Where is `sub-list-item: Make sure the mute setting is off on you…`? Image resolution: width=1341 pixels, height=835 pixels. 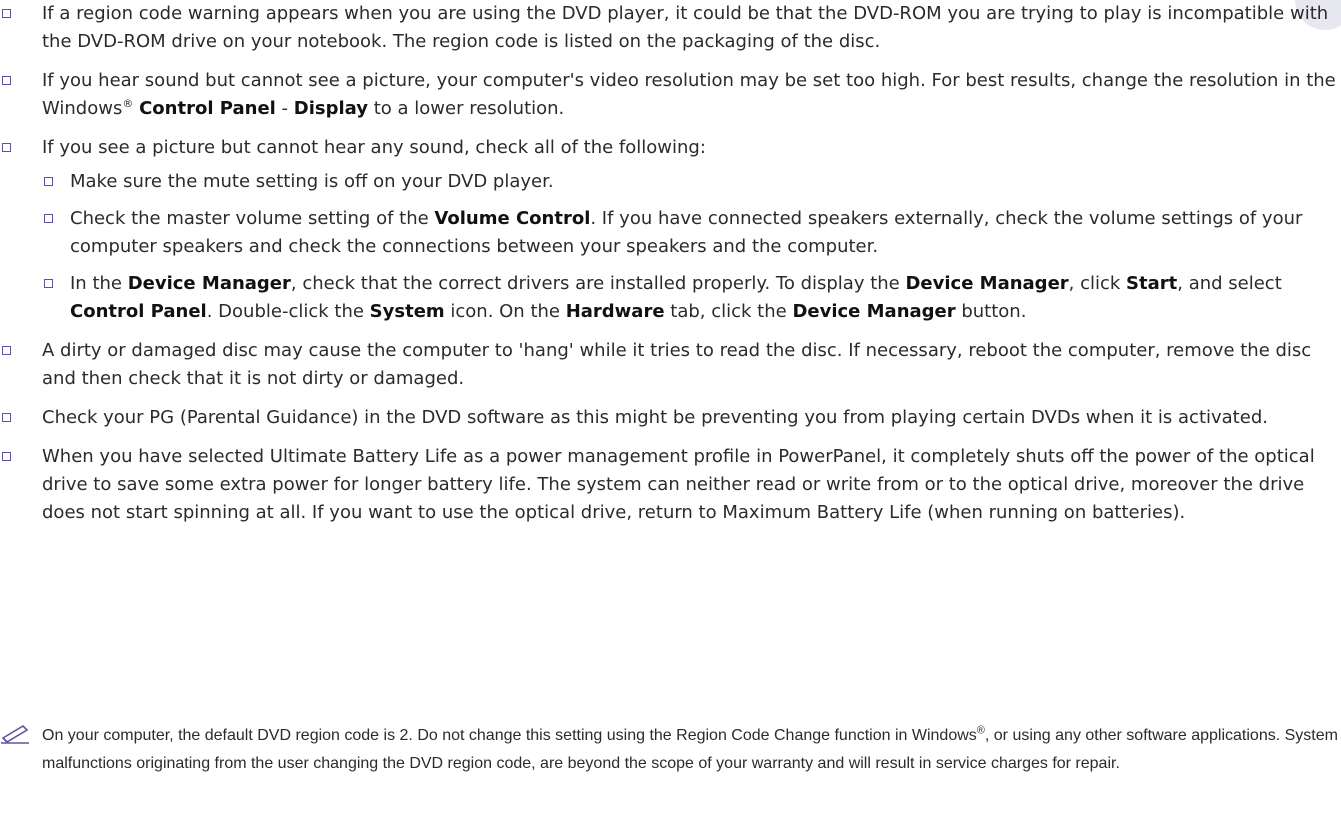
sub-list-item: Make sure the mute setting is off on you… is located at coordinates (691, 182).